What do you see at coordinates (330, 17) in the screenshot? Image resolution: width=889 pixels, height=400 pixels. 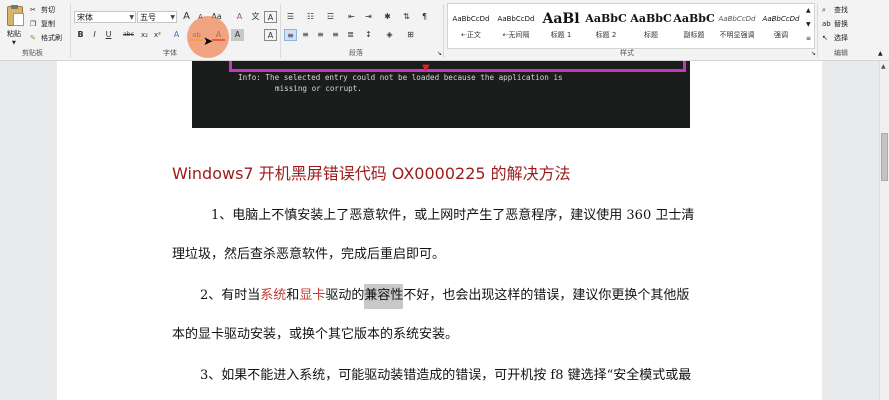 I see `multilevel-list-button: ☲` at bounding box center [330, 17].